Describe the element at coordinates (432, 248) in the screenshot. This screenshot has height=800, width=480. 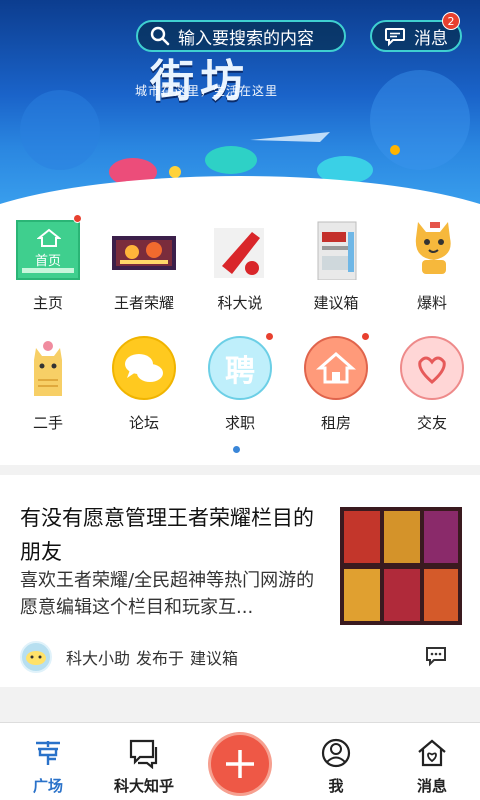
I see `cat-icon` at that location.